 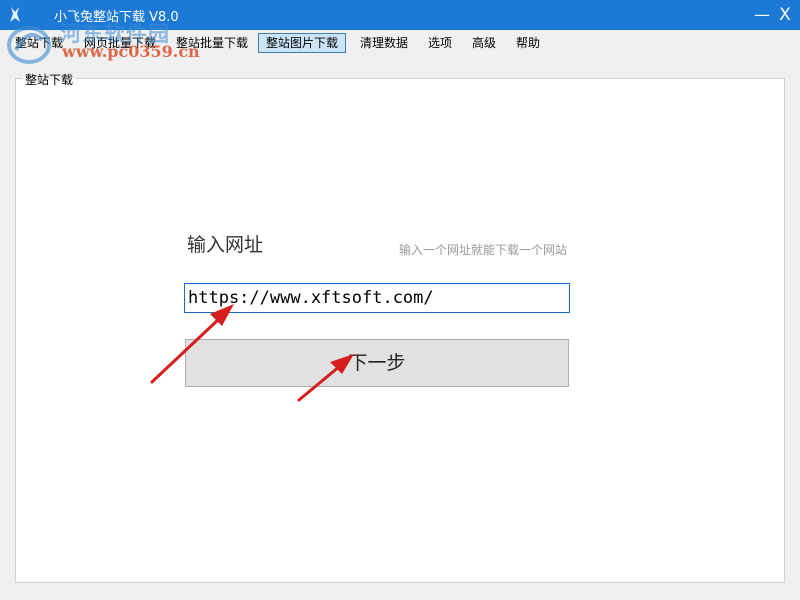 I want to click on close-button: X, so click(x=781, y=15).